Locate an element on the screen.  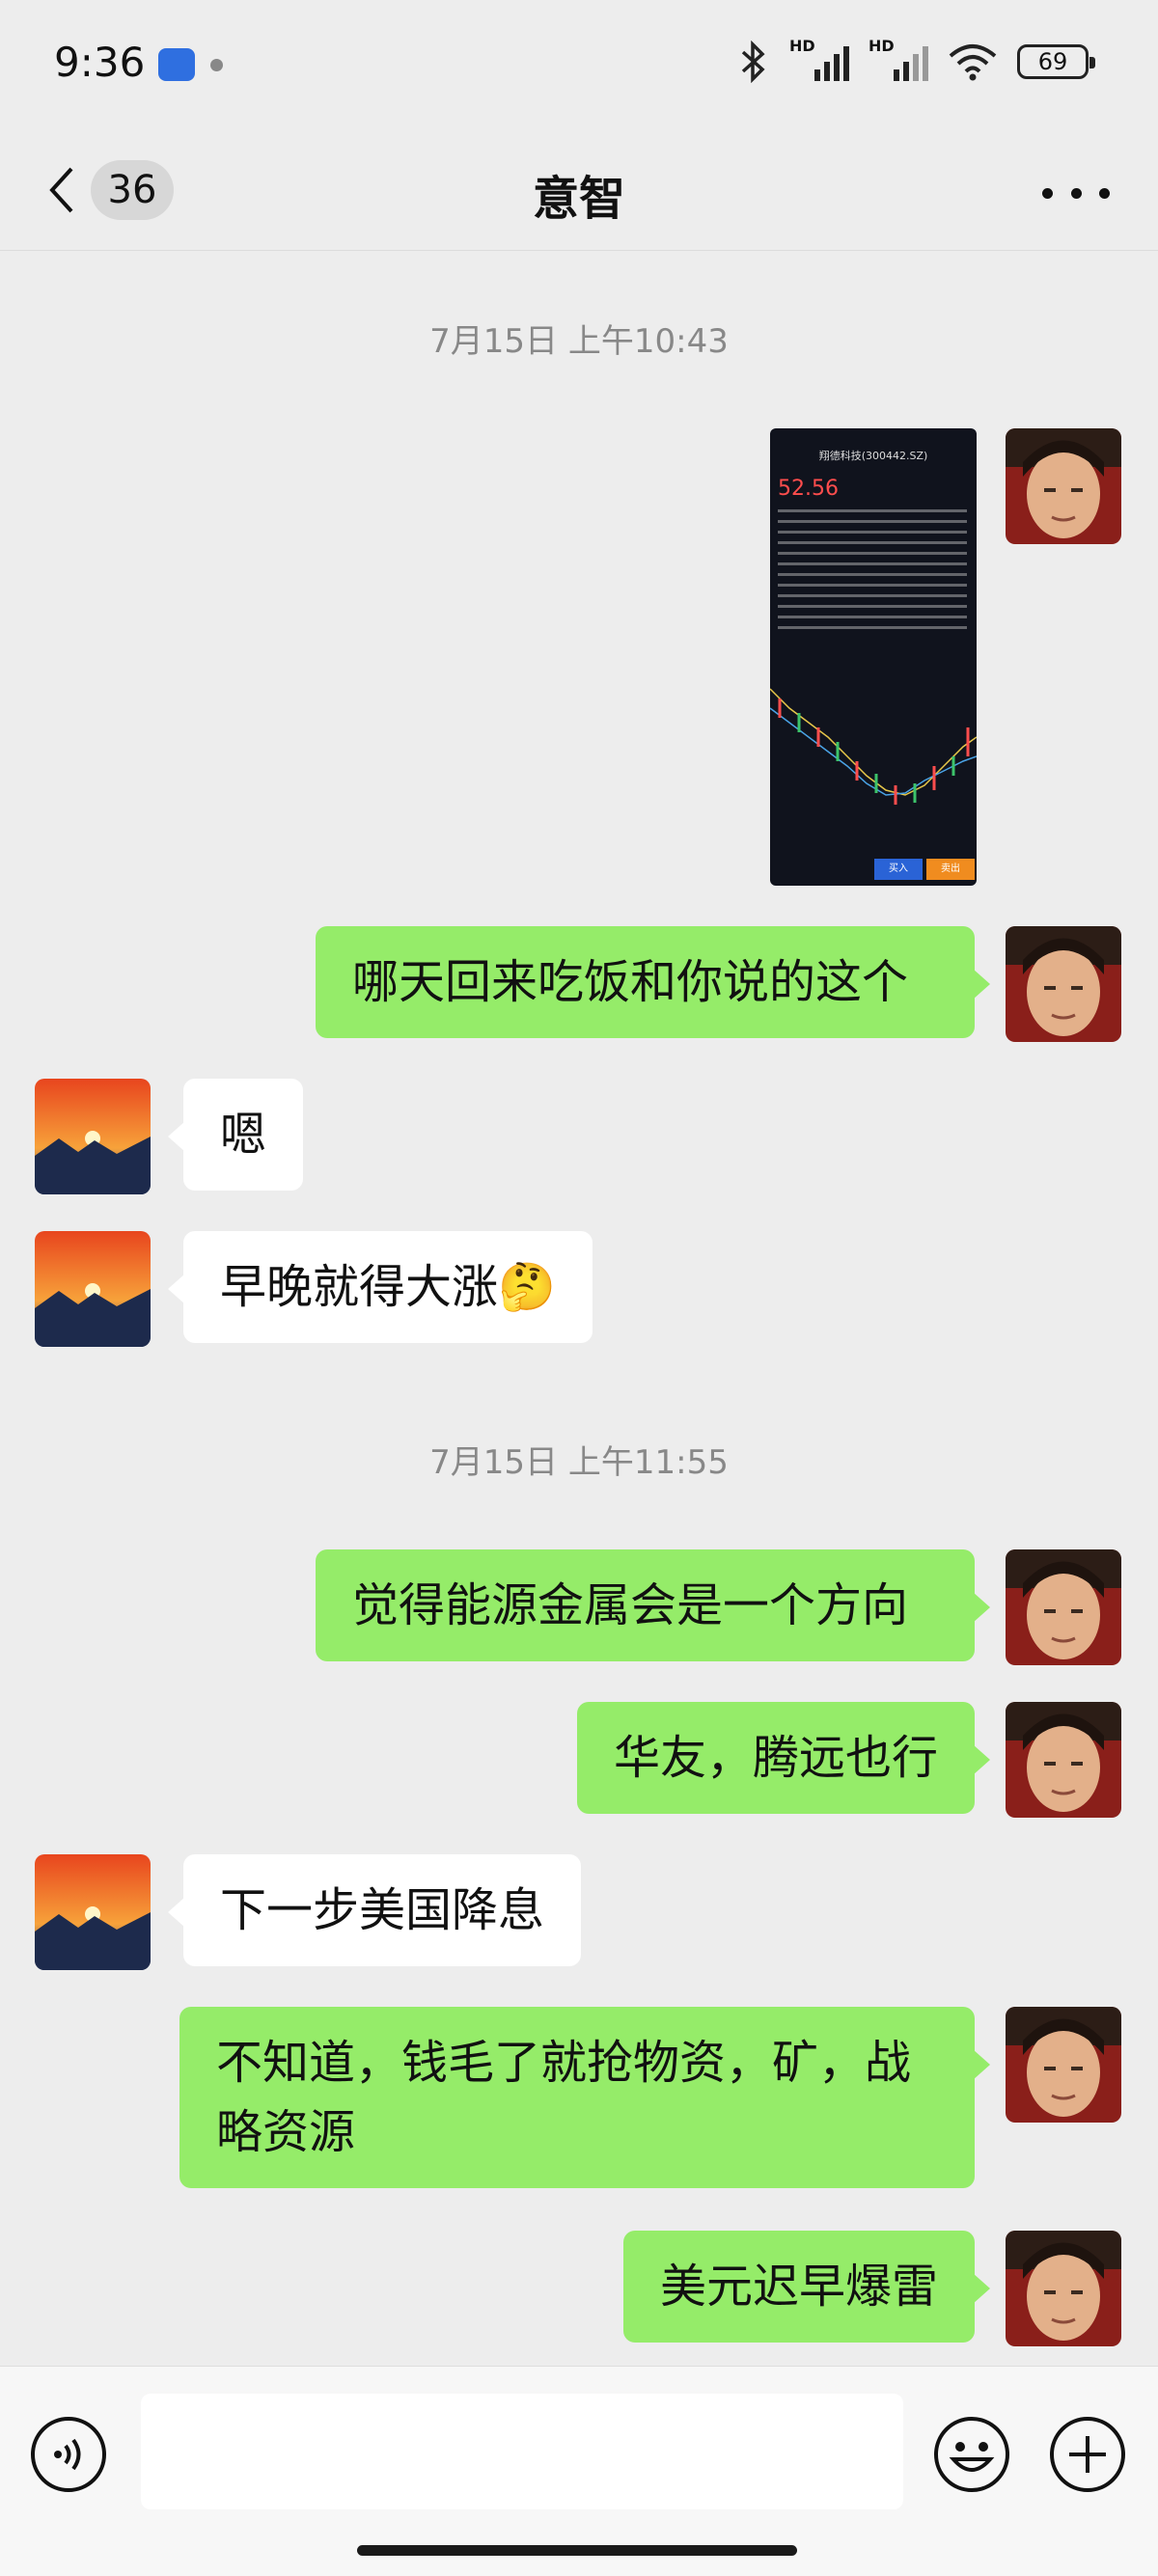
timestamp: 7月15日 上午11:55 is located at coordinates (579, 1463).